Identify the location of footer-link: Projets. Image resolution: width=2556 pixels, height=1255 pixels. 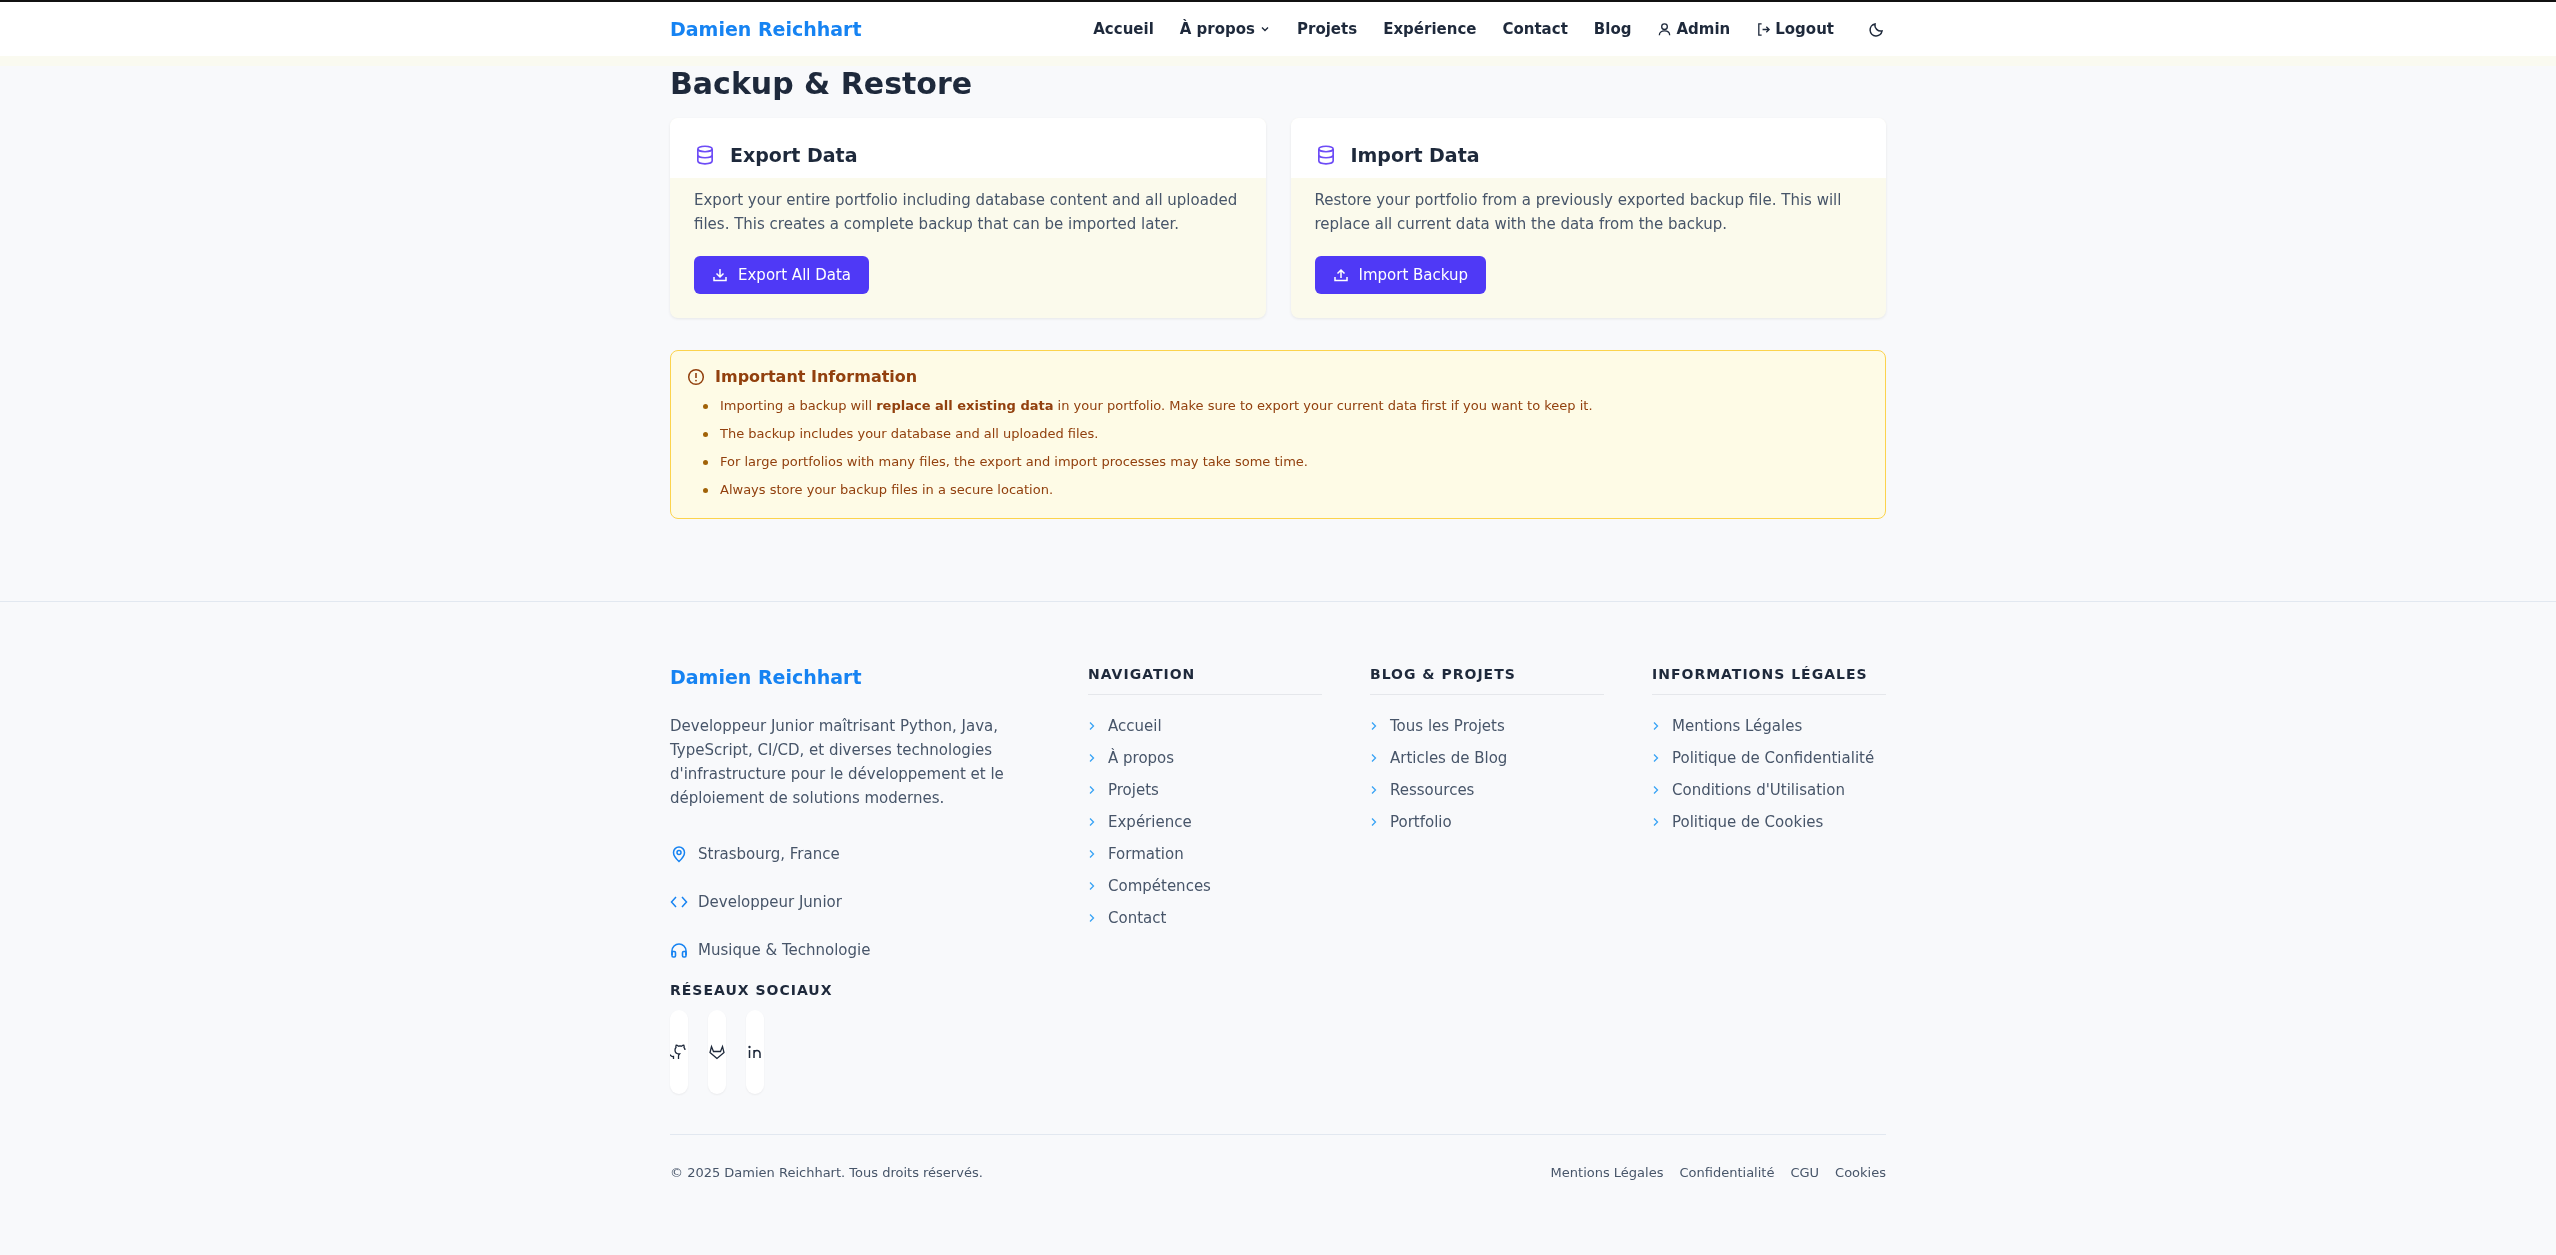
(1133, 790).